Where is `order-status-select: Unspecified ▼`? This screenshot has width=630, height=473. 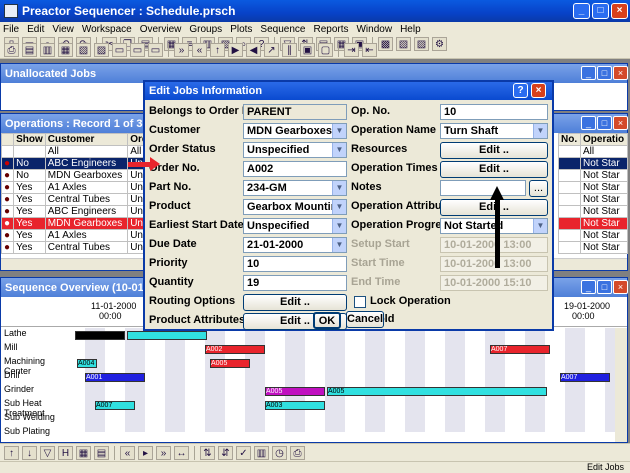
order-status-select: Unspecified ▼ is located at coordinates (295, 150).